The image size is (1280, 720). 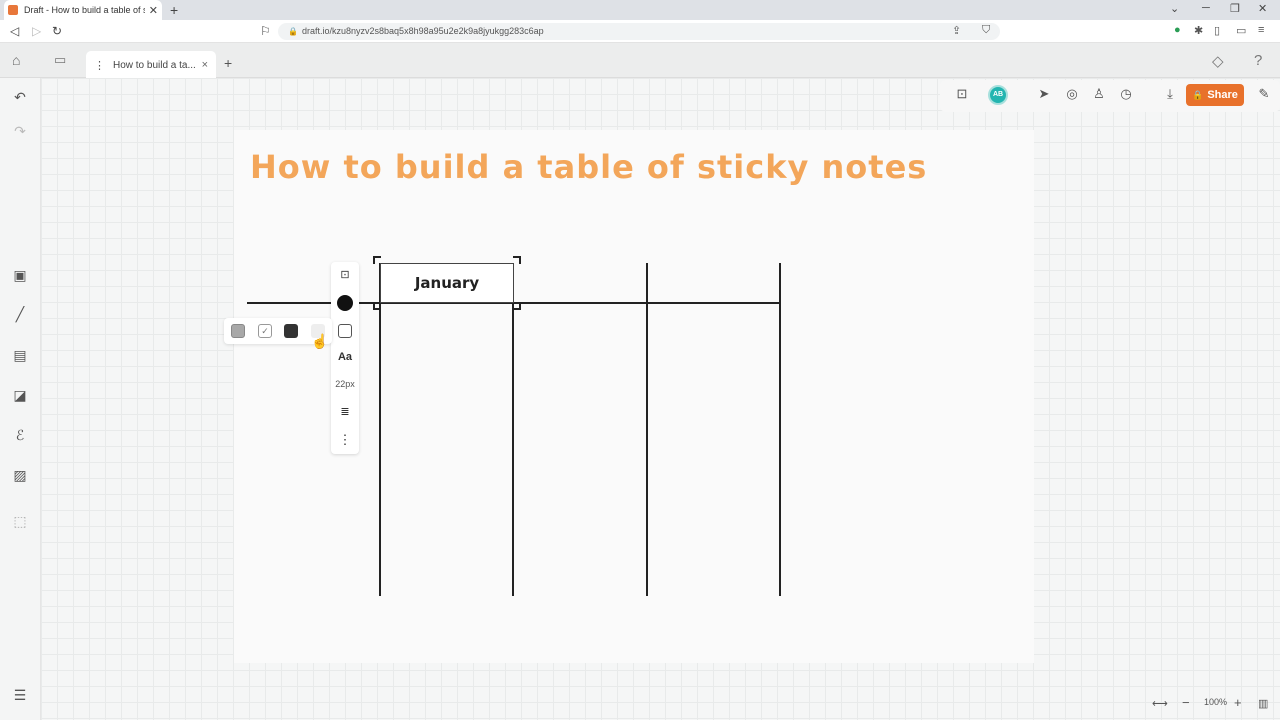 I want to click on download-icon: ⤓, so click(x=1170, y=94).